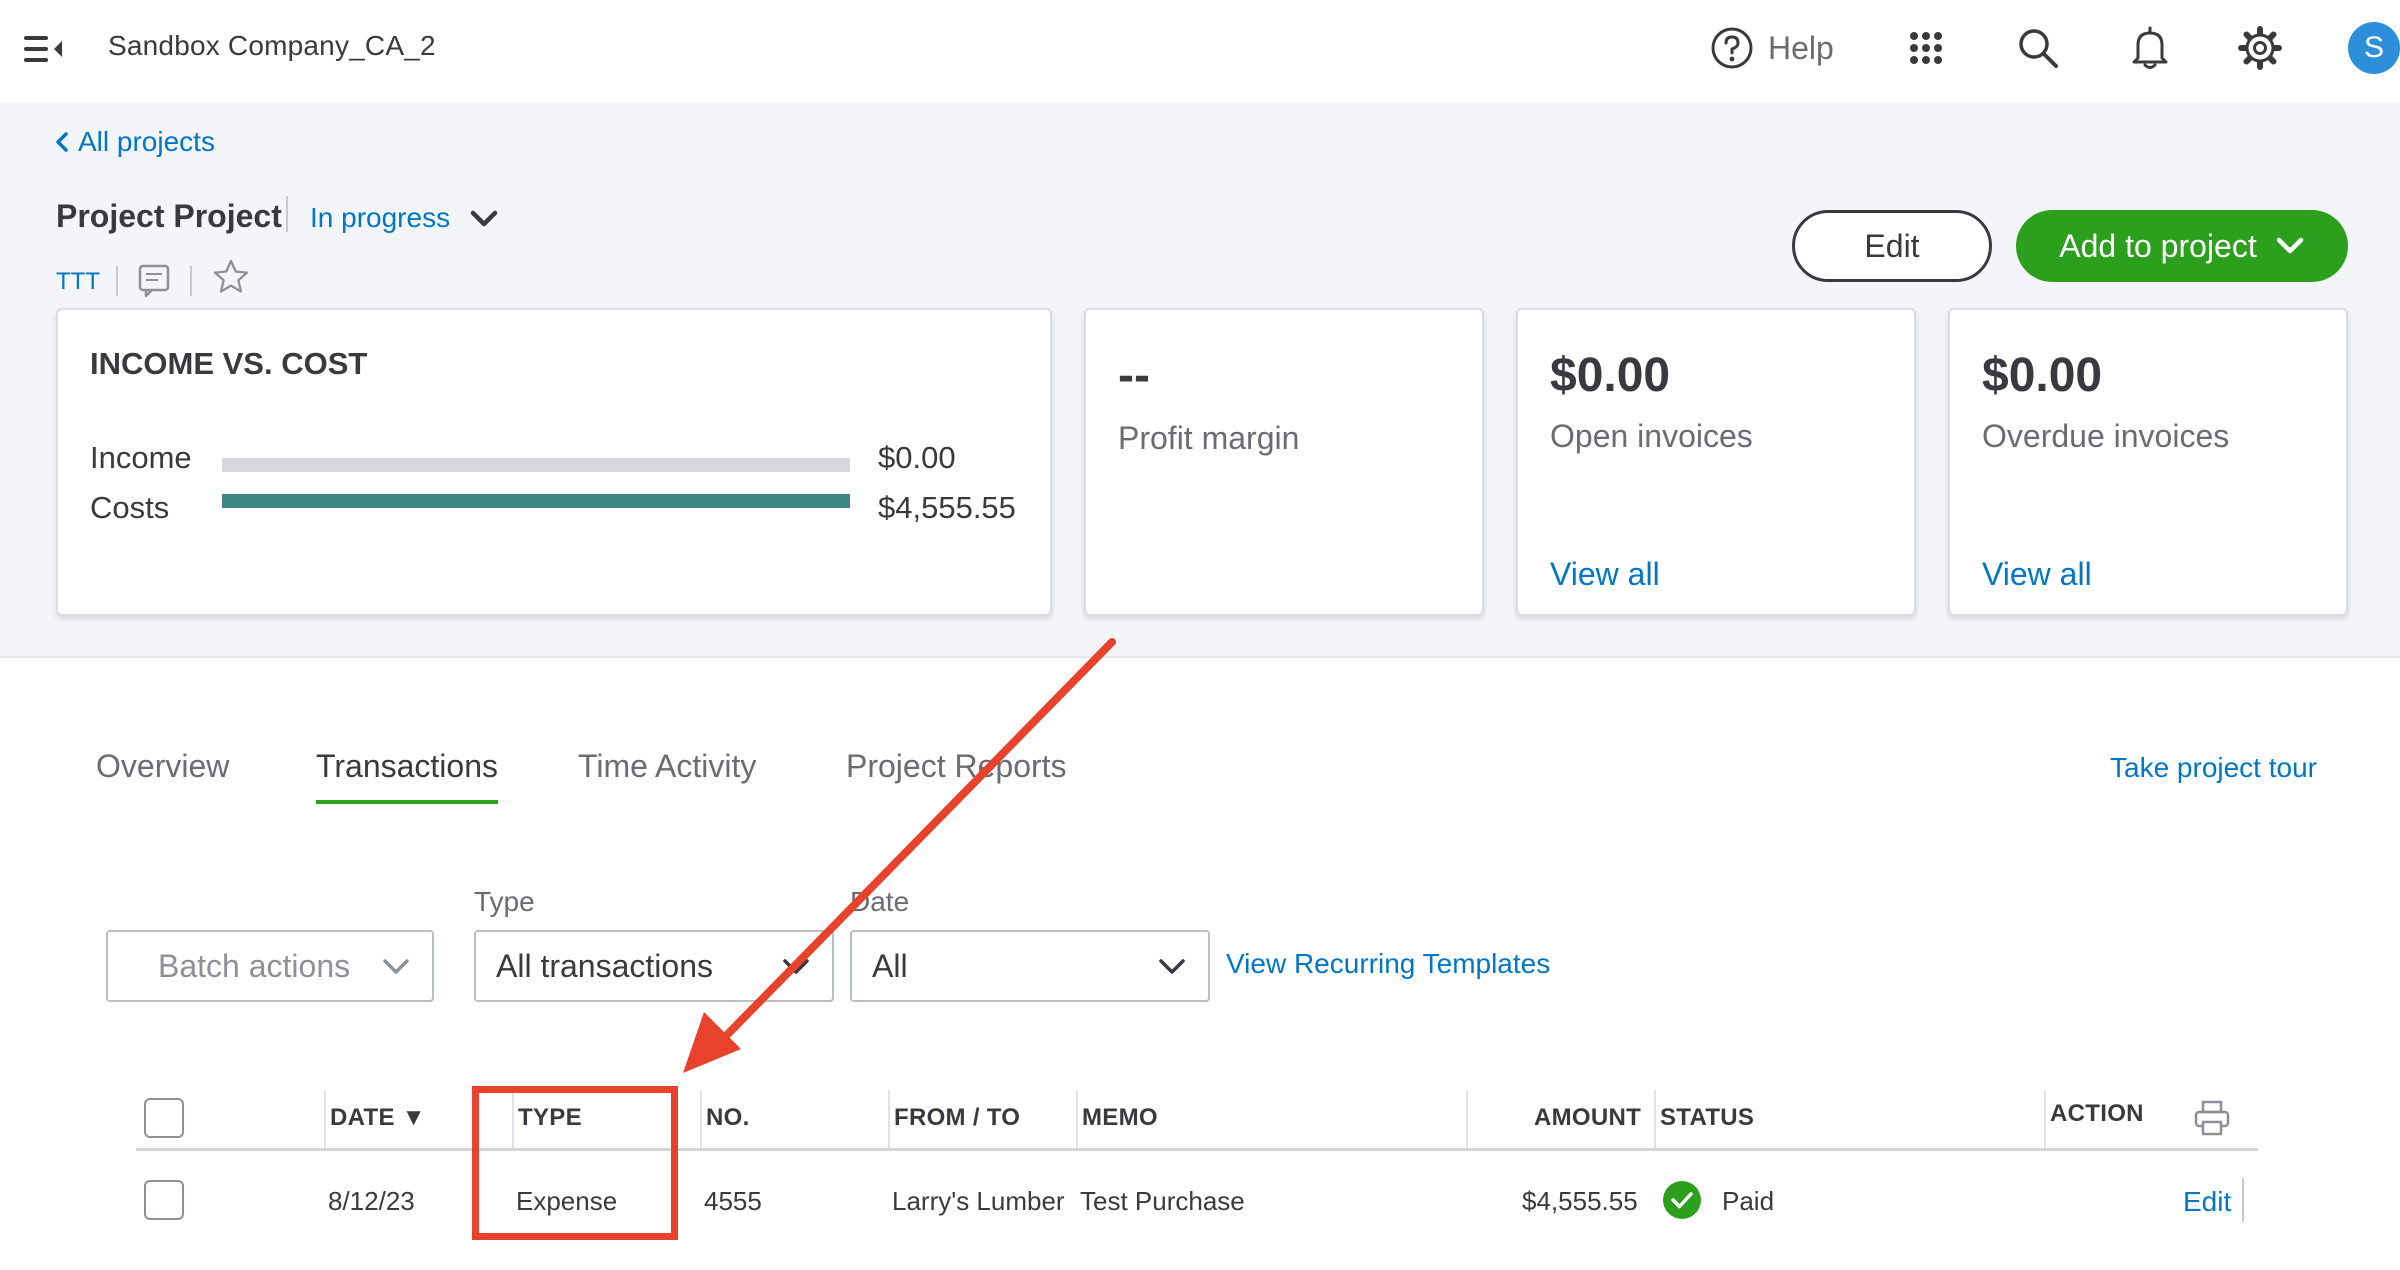 This screenshot has height=1270, width=2400. Describe the element at coordinates (229, 363) in the screenshot. I see `card-title: INCOME VS. COST` at that location.